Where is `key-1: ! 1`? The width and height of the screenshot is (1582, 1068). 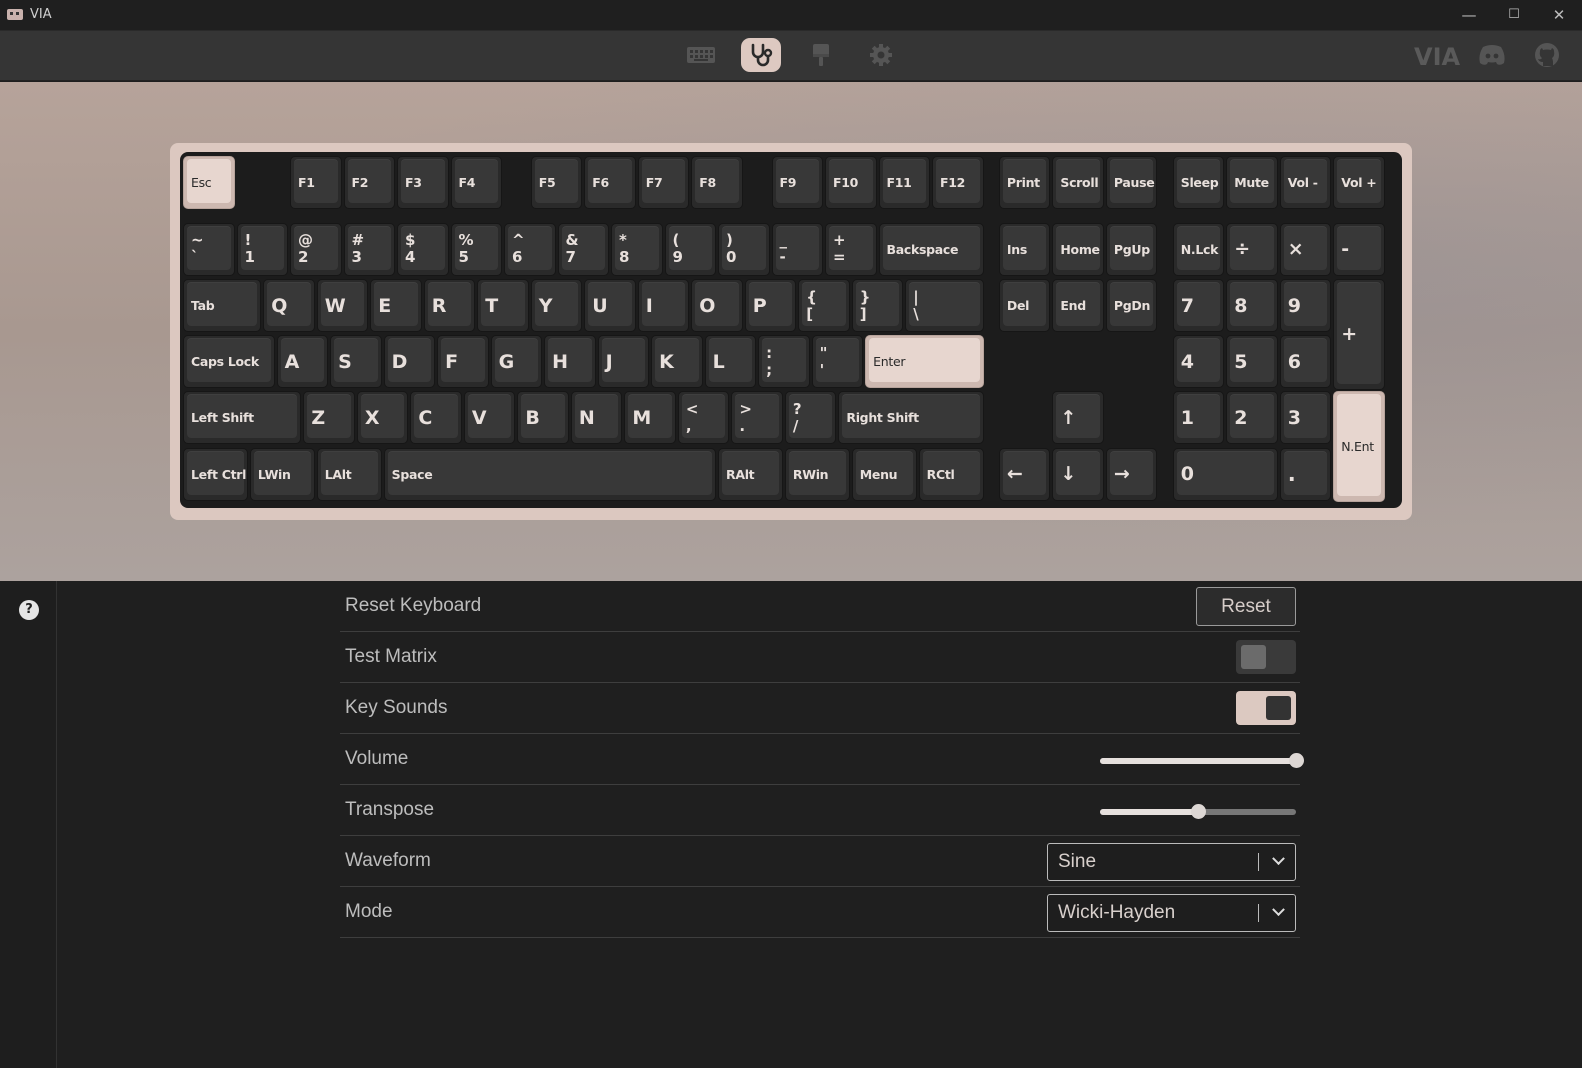
key-1: ! 1 is located at coordinates (262, 249).